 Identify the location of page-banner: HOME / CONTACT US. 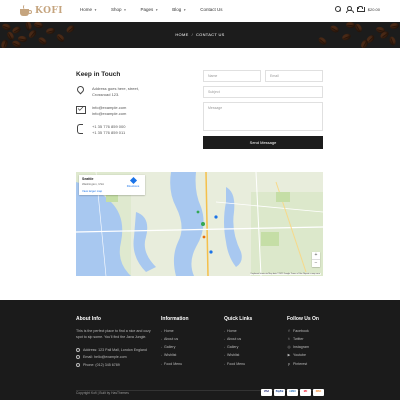
(200, 35).